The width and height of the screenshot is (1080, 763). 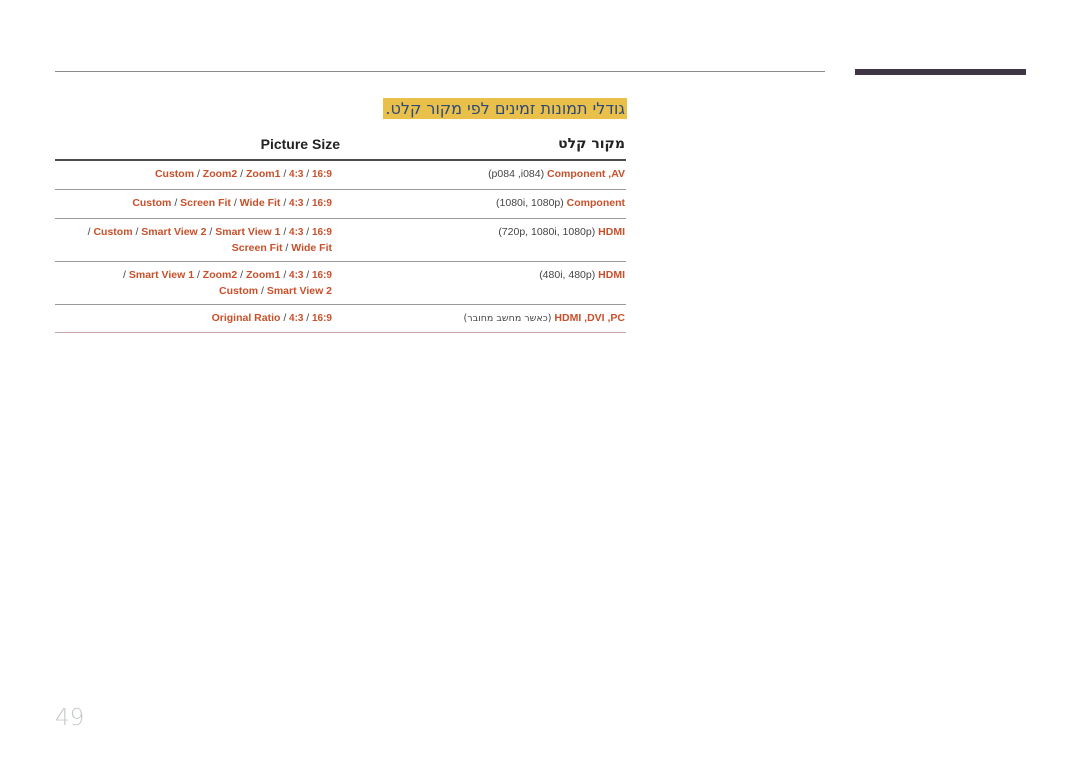 What do you see at coordinates (595, 203) in the screenshot?
I see `source-name: Component` at bounding box center [595, 203].